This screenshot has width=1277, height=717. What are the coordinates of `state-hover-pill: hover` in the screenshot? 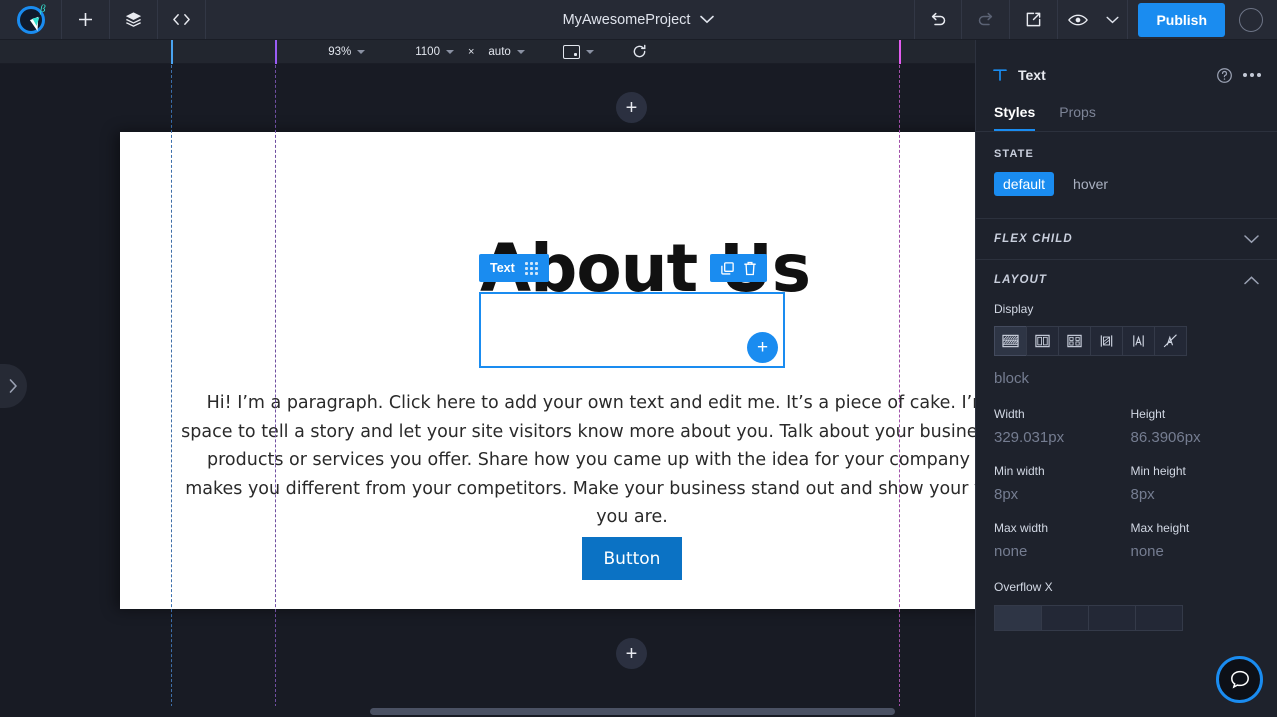 It's located at (1090, 184).